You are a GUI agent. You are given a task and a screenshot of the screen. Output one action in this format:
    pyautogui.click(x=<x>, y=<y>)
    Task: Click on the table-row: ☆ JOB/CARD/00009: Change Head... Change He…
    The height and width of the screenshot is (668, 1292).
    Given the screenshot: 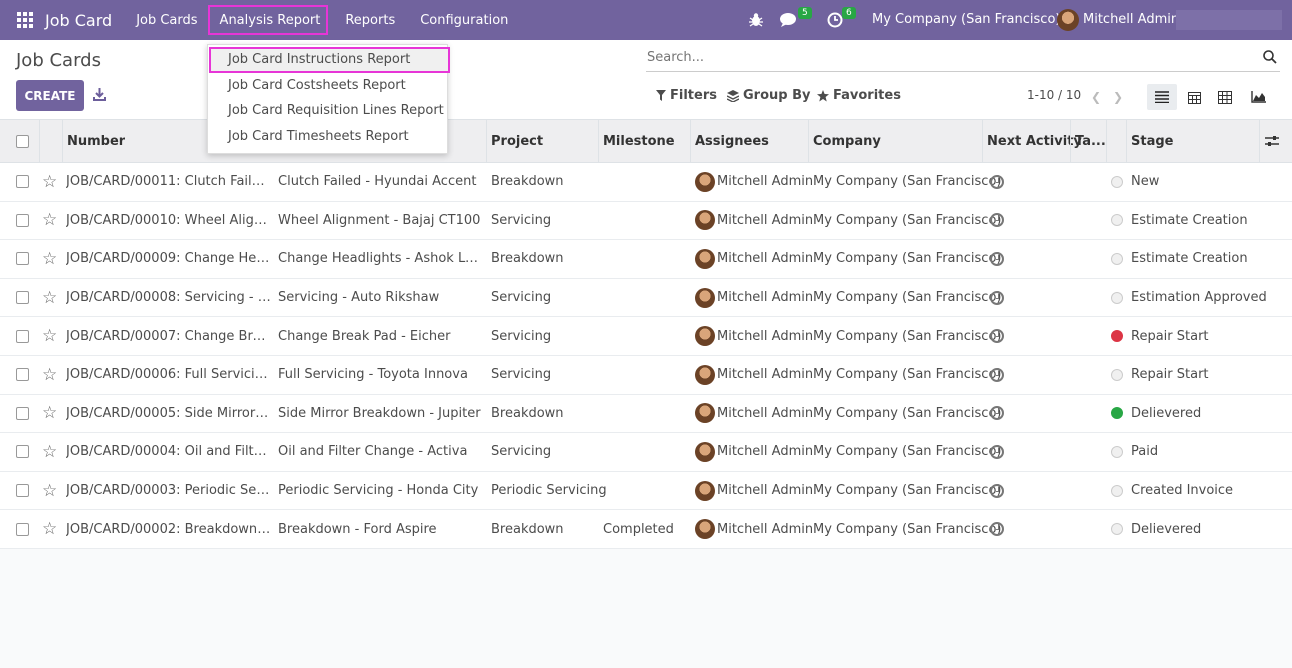 What is the action you would take?
    pyautogui.click(x=646, y=259)
    